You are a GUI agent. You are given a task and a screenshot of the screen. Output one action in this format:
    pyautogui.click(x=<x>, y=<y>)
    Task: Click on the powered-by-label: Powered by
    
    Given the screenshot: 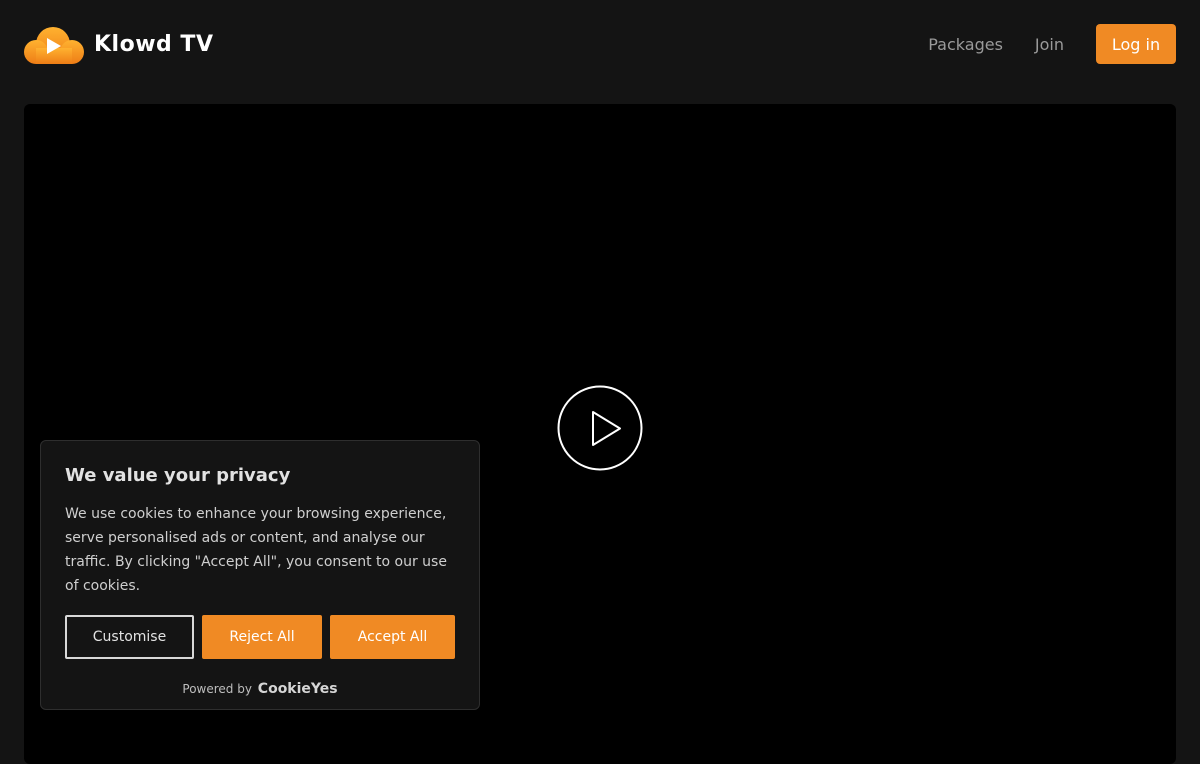 What is the action you would take?
    pyautogui.click(x=217, y=689)
    